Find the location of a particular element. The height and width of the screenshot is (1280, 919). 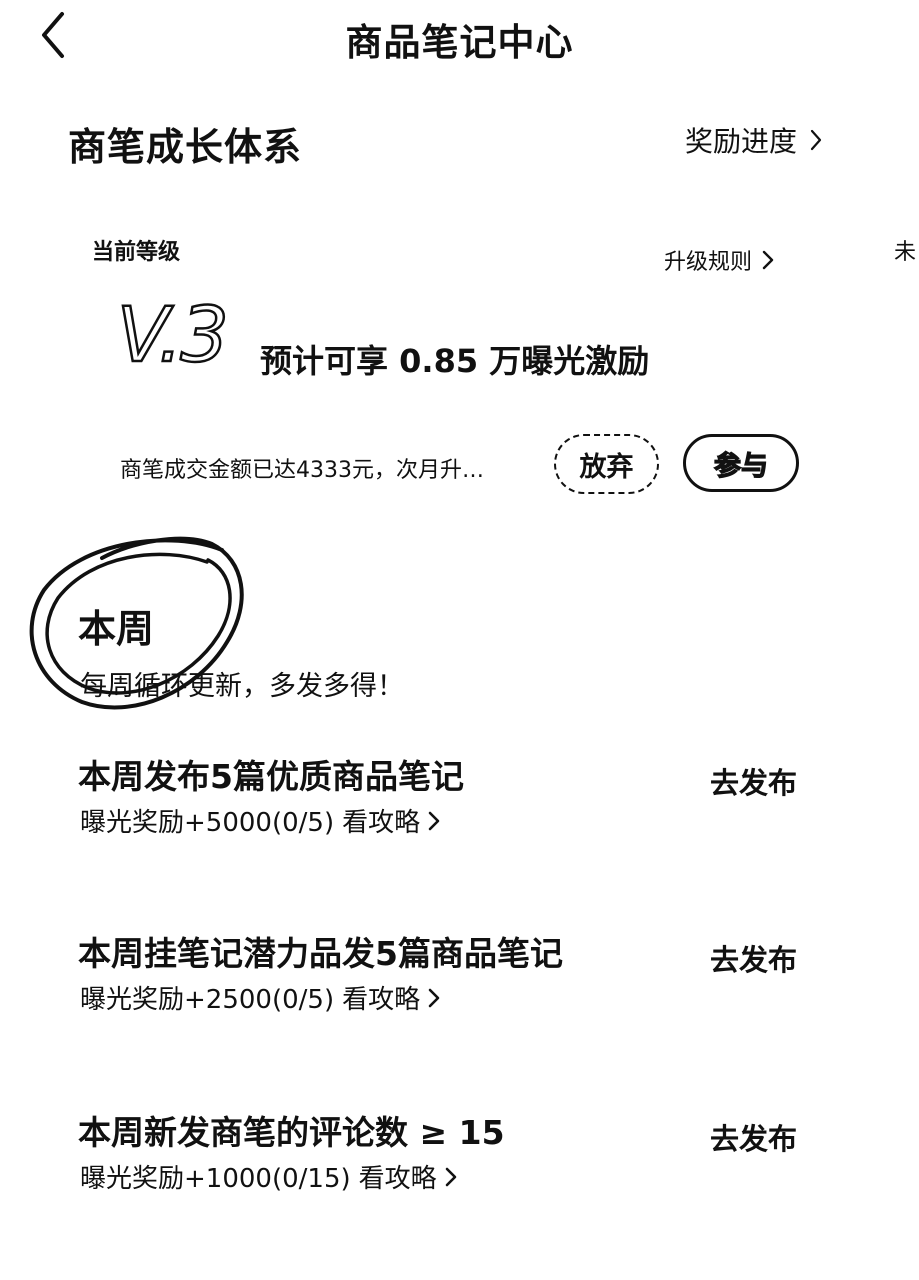

reward-progress-label: 奖励进度 is located at coordinates (741, 141).